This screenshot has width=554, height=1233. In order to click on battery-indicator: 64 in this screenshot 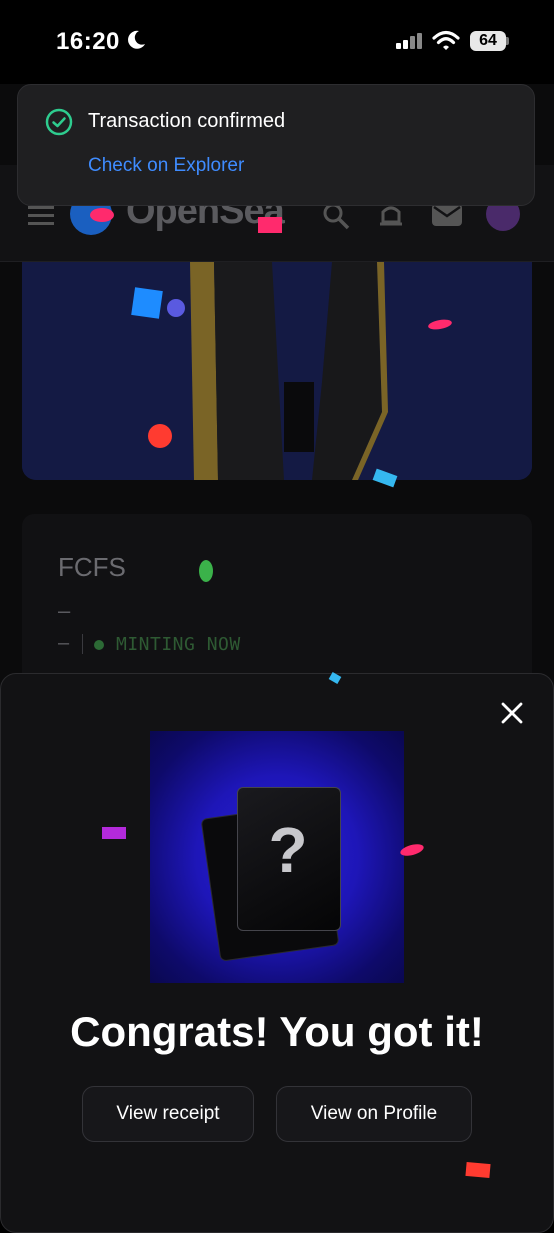, I will do `click(488, 41)`.